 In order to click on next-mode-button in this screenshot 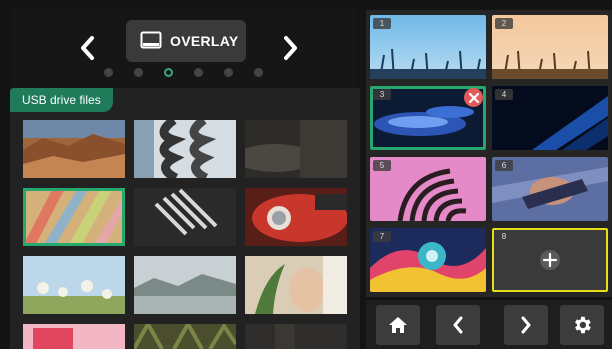, I will do `click(291, 48)`.